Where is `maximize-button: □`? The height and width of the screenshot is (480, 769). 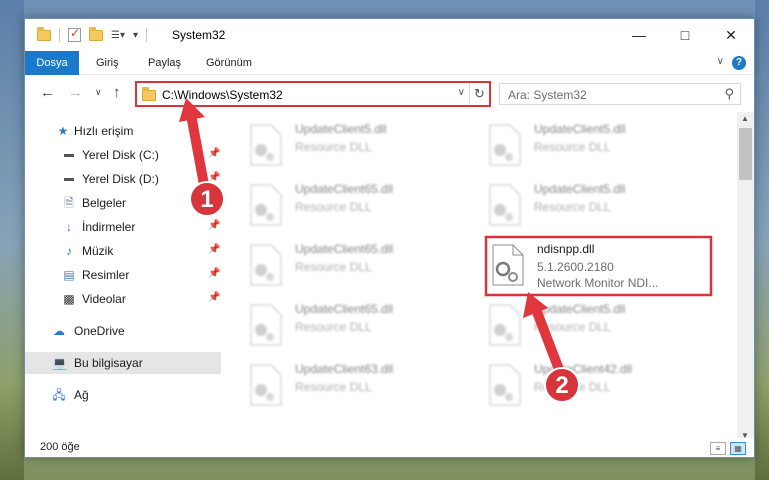 maximize-button: □ is located at coordinates (685, 35).